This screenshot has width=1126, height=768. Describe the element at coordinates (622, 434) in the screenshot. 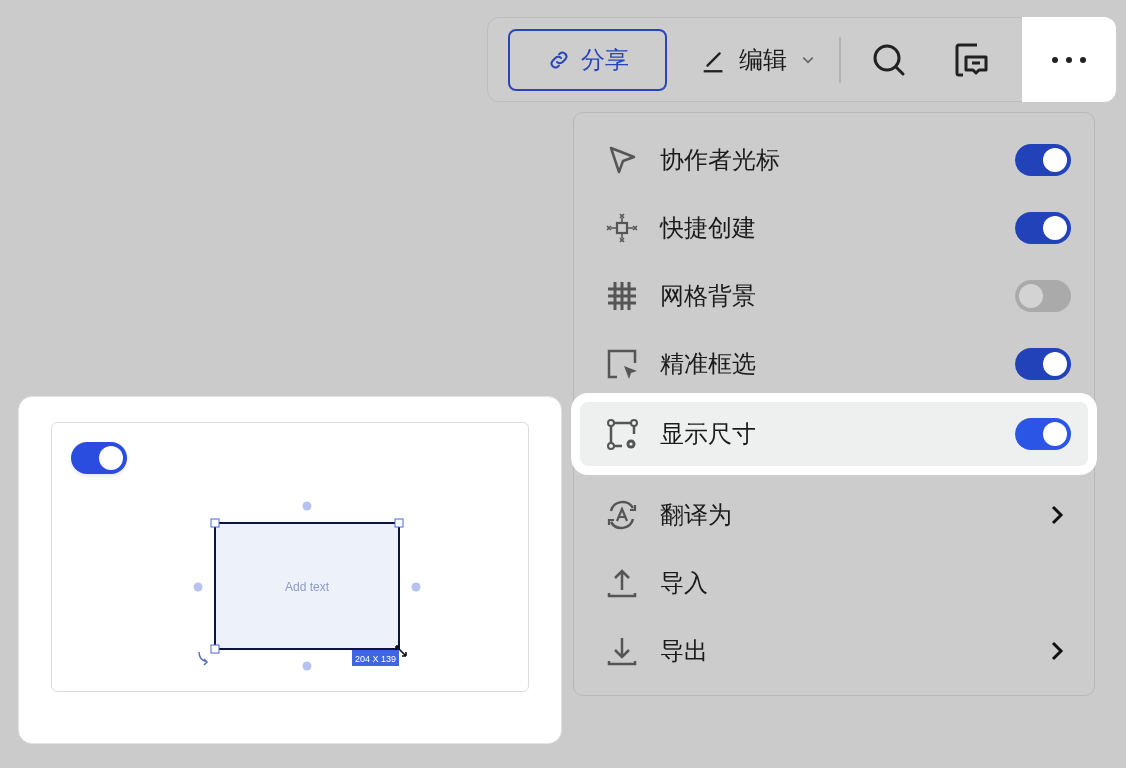

I see `dimension-icon` at that location.